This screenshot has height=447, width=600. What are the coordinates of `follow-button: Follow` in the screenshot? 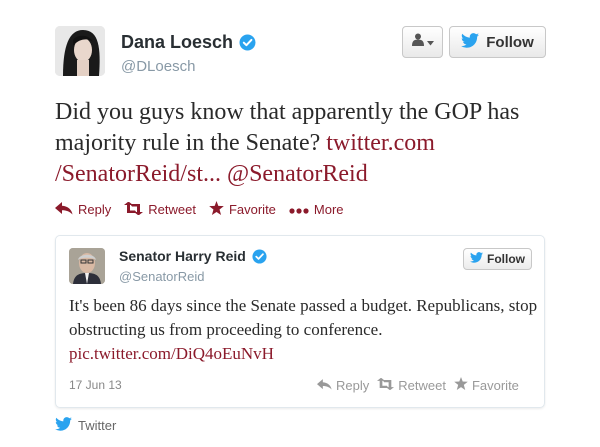 It's located at (497, 42).